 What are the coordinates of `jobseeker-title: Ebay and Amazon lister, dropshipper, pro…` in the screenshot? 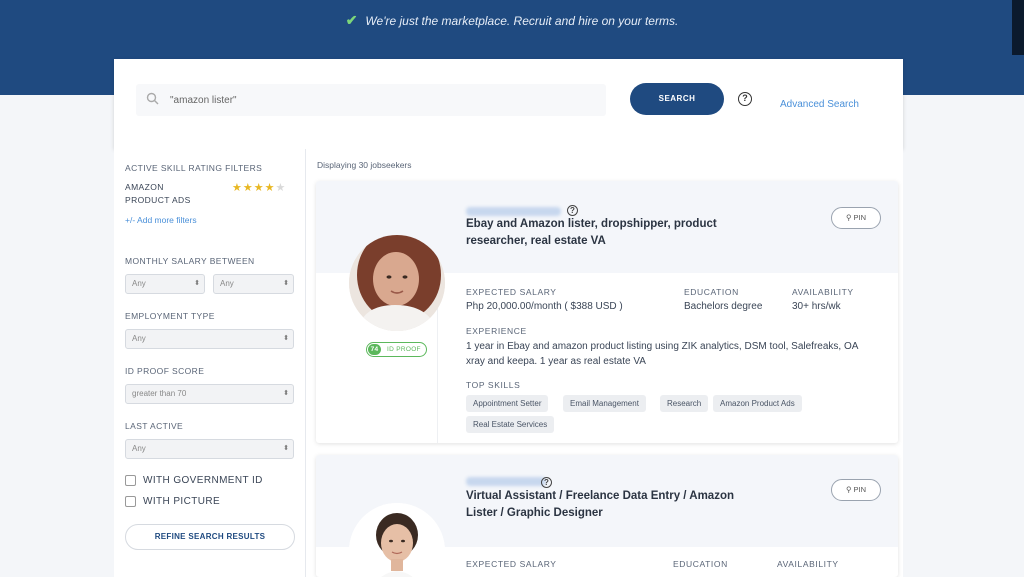 It's located at (601, 233).